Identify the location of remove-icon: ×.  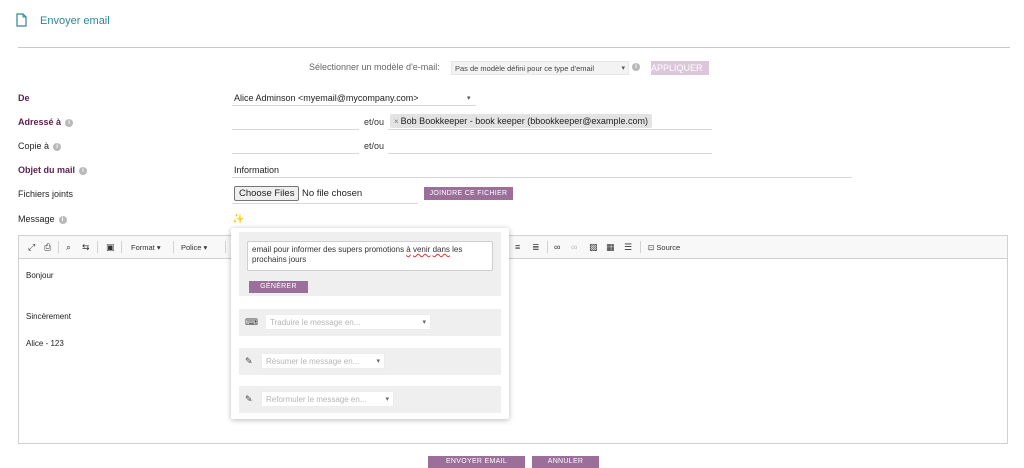
(396, 121).